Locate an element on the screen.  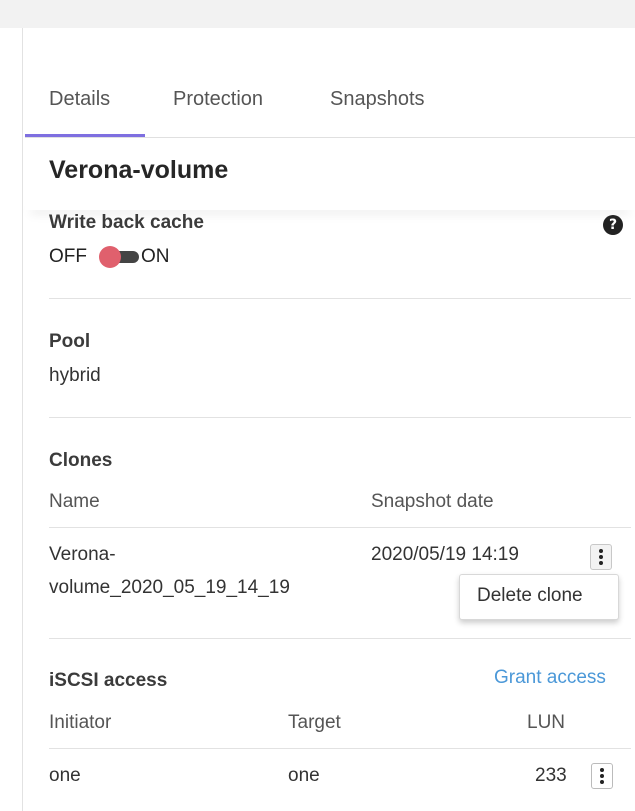
clone-row-menu-button is located at coordinates (601, 557).